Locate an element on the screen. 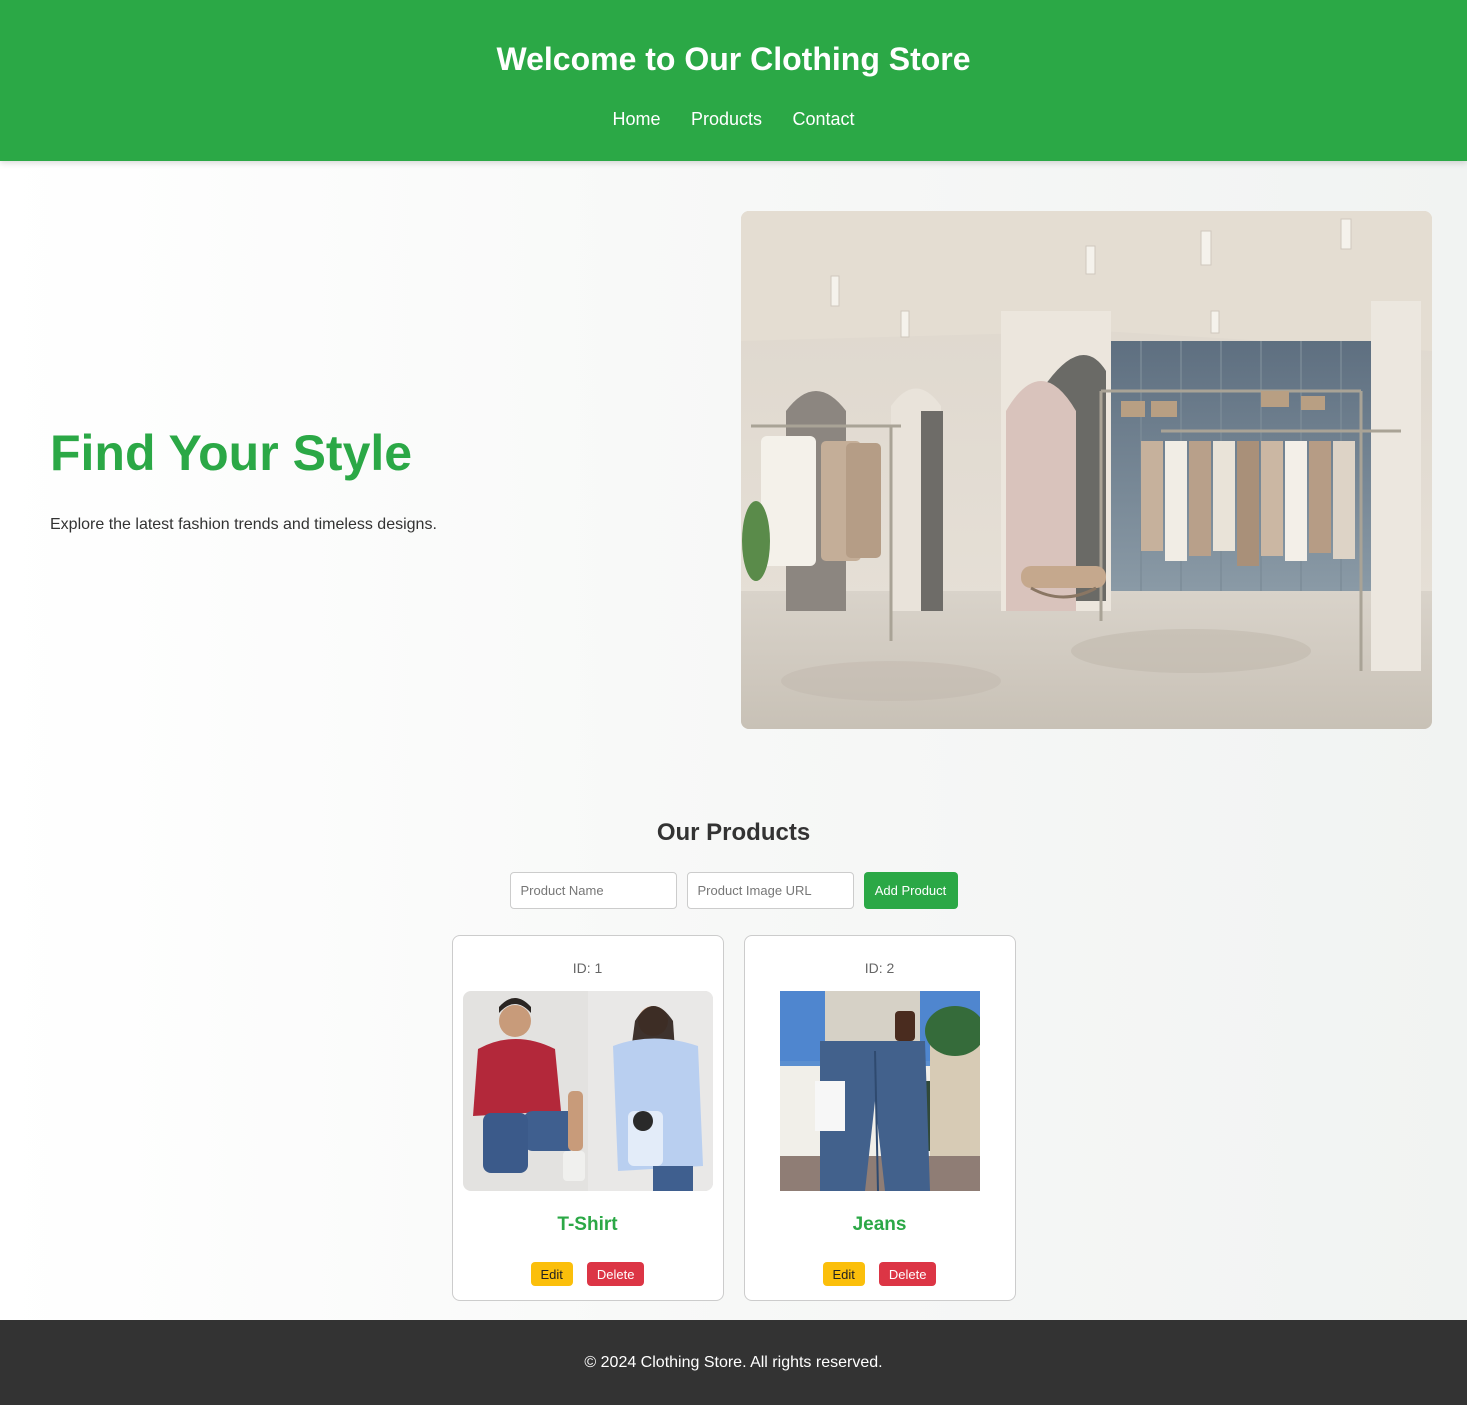 This screenshot has height=1405, width=1467. nav-contact-link: Contact is located at coordinates (823, 119).